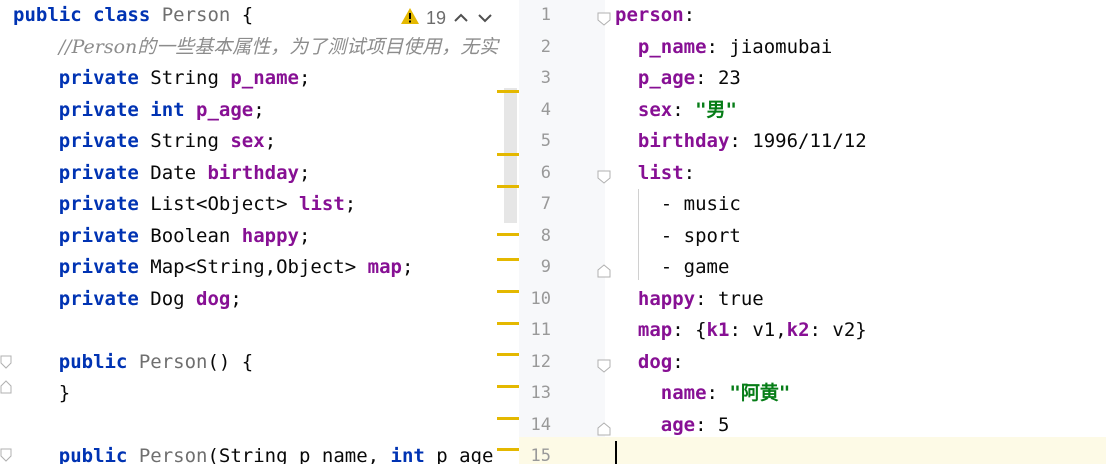 The width and height of the screenshot is (1106, 464). I want to click on code-line: private int p_age;, so click(139, 110).